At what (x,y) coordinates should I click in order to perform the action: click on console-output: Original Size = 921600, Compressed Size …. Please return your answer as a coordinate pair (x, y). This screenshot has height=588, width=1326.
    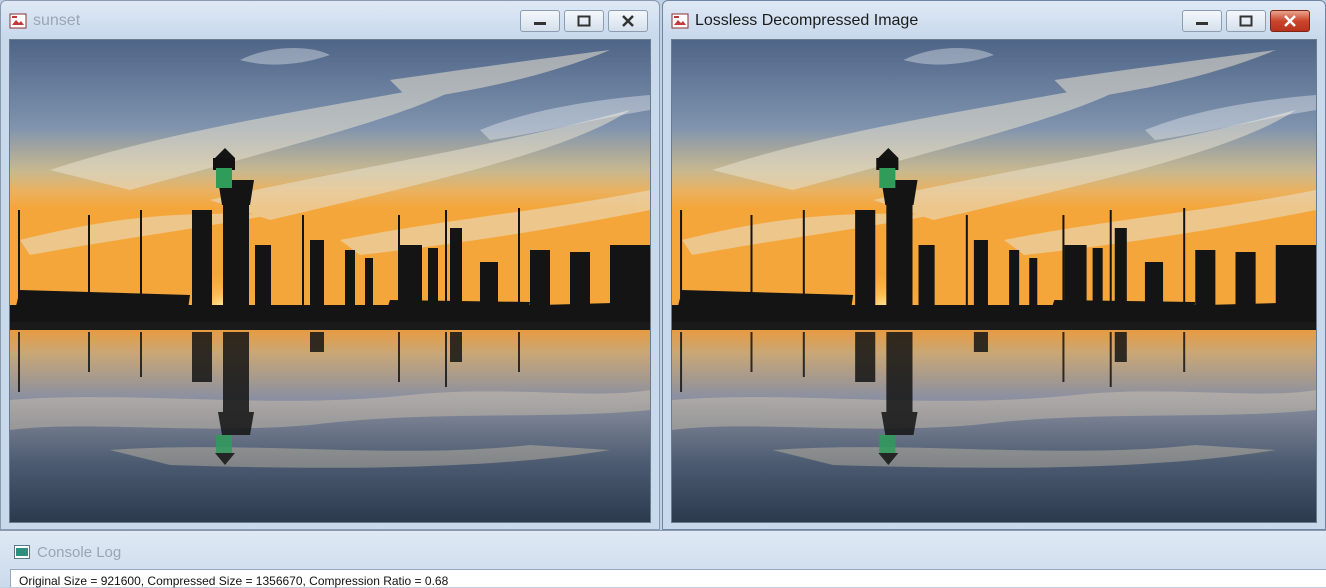
    Looking at the image, I should click on (668, 578).